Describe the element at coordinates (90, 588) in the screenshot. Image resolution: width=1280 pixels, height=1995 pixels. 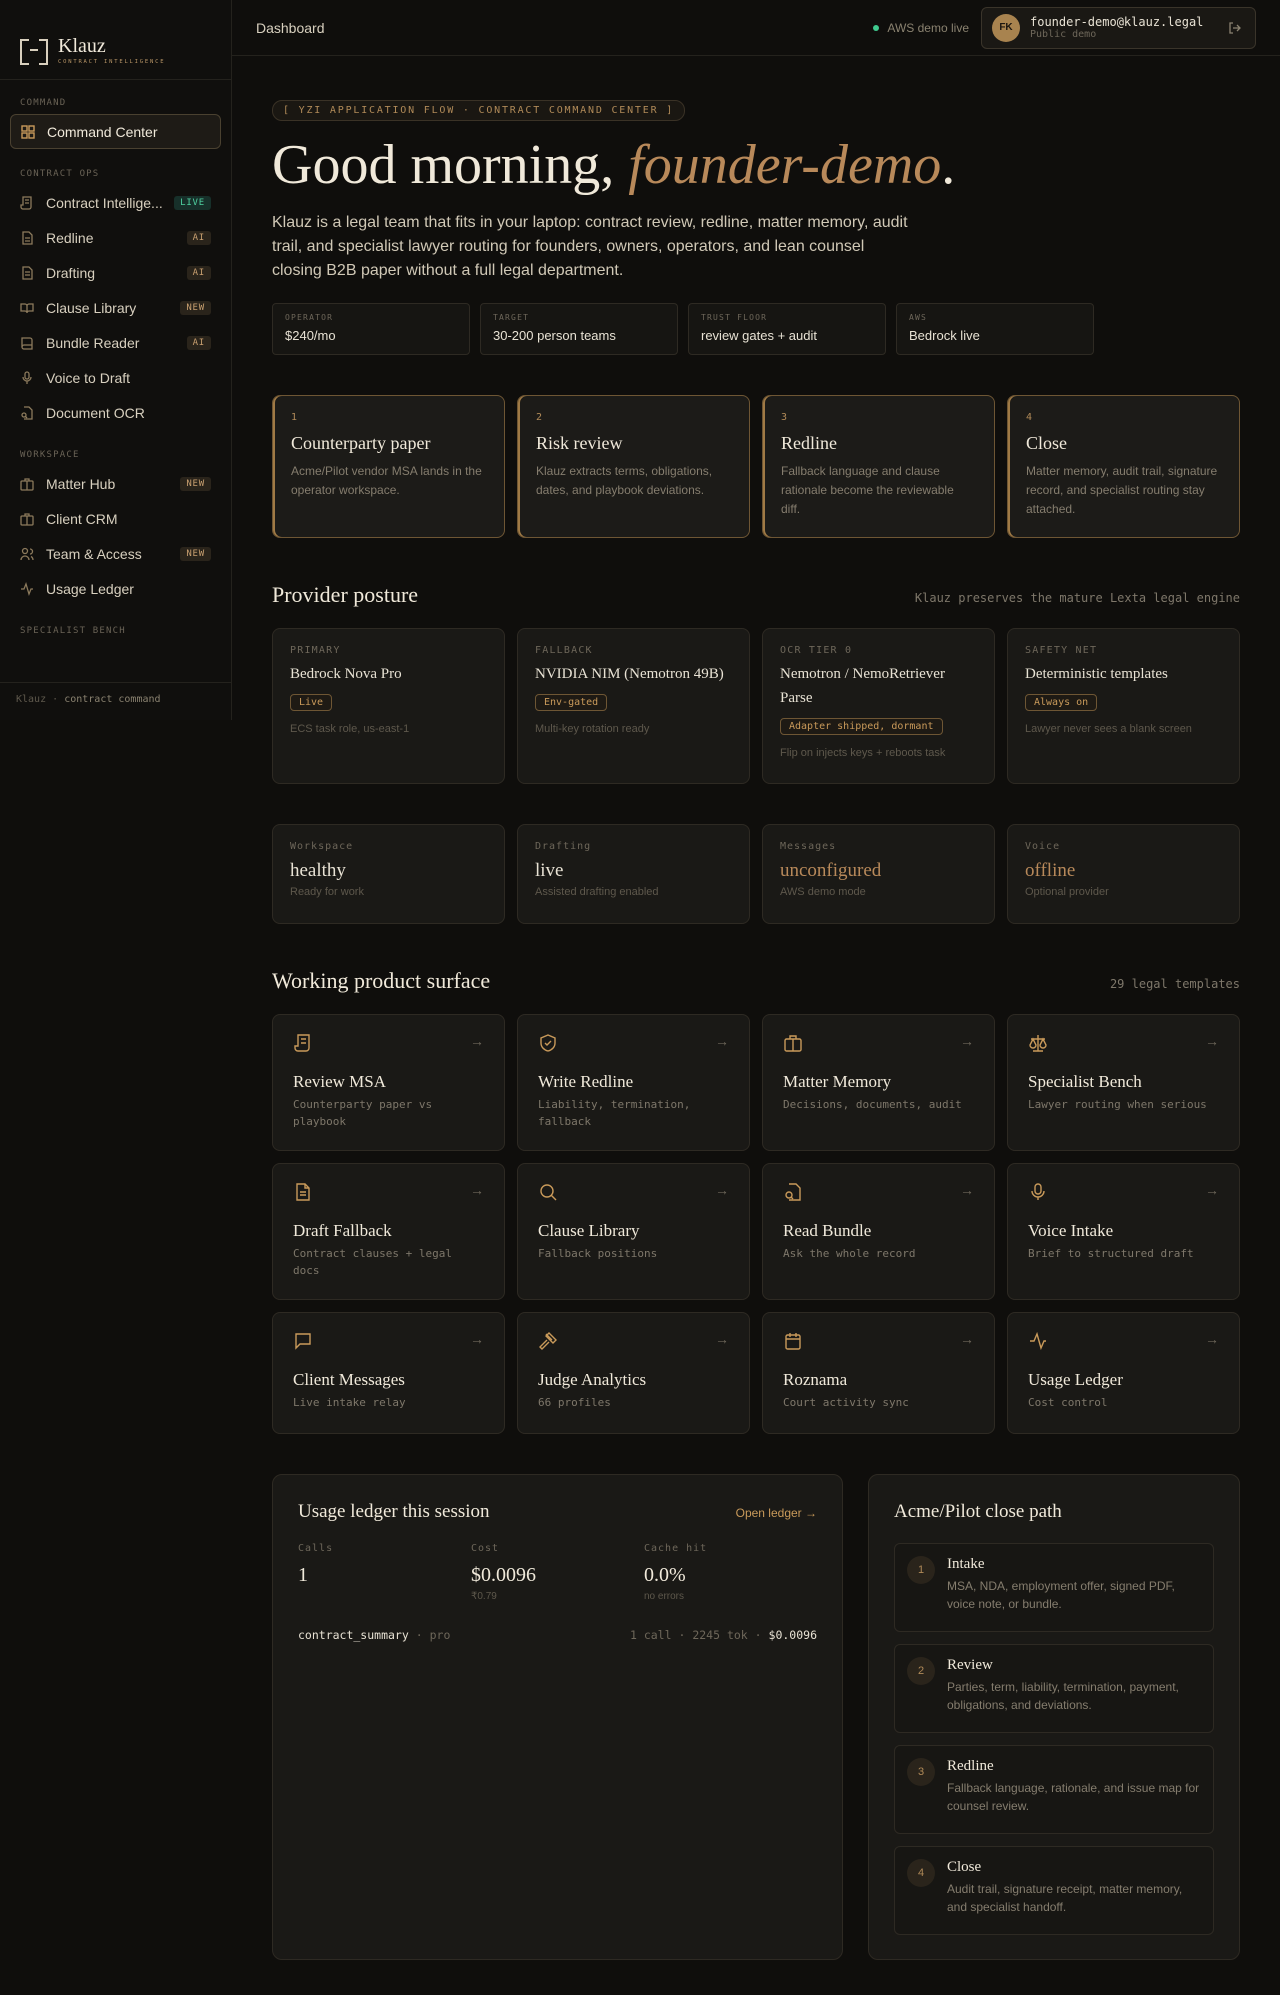
I see `sidebar-item-label: Usage Ledger` at that location.